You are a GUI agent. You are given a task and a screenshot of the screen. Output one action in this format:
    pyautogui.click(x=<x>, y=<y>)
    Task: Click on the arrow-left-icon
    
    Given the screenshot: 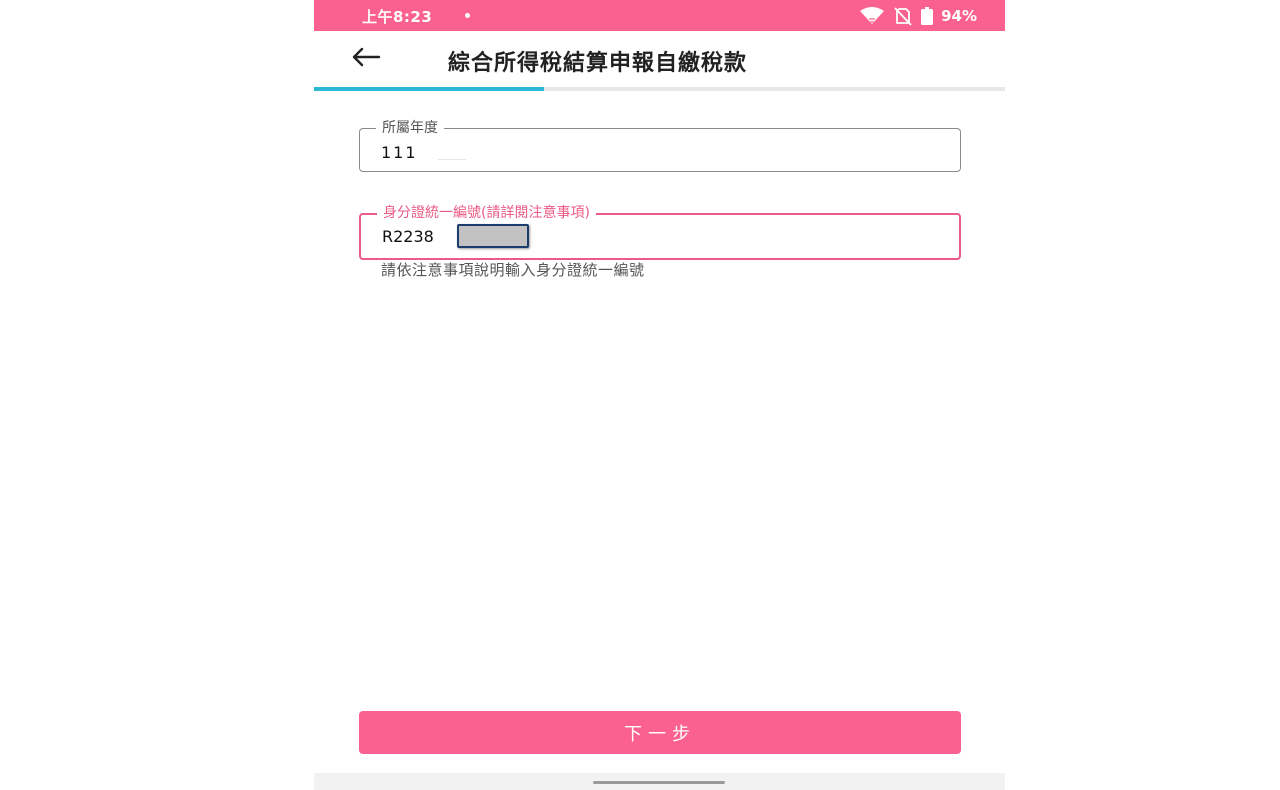 What is the action you would take?
    pyautogui.click(x=366, y=59)
    